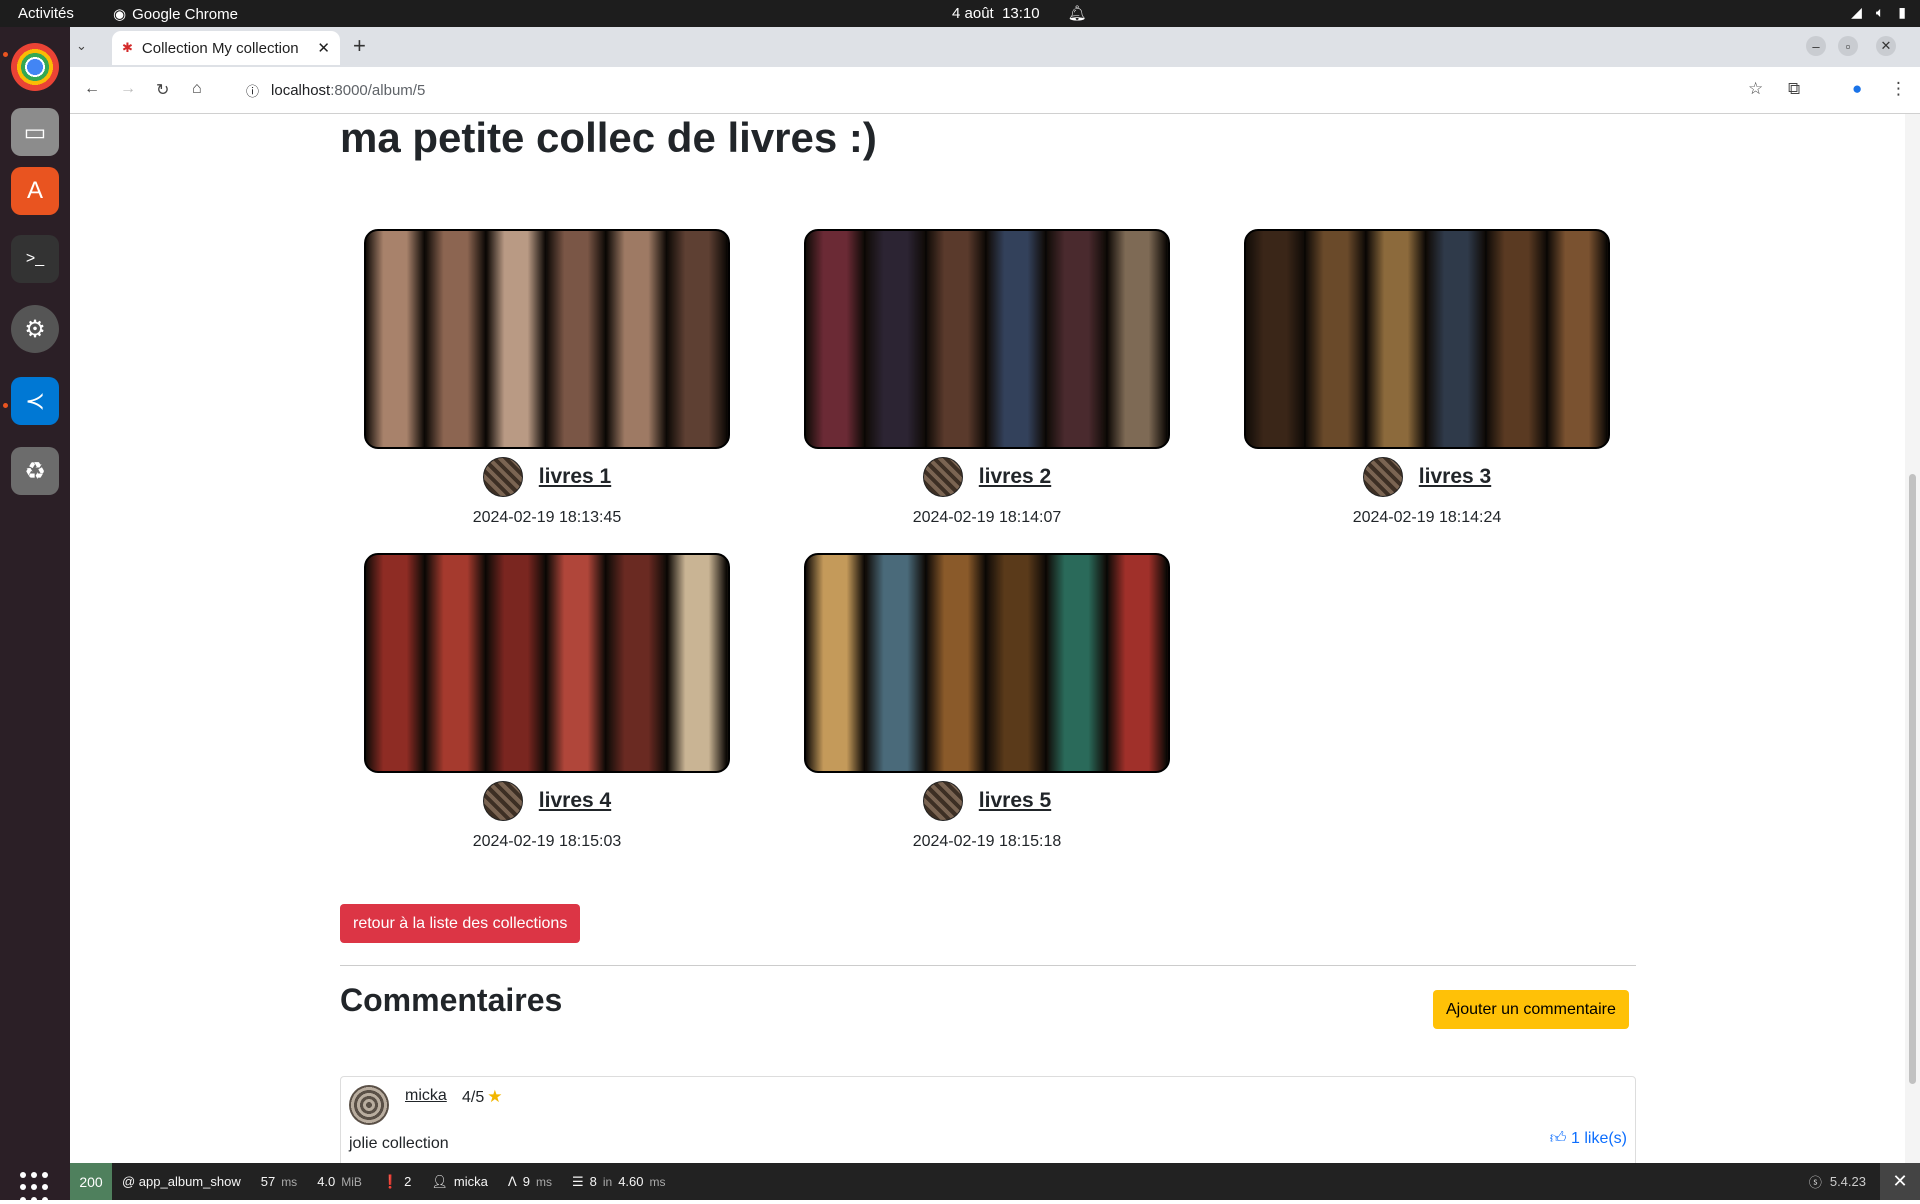  What do you see at coordinates (35, 67) in the screenshot?
I see `chrome-dock-icon` at bounding box center [35, 67].